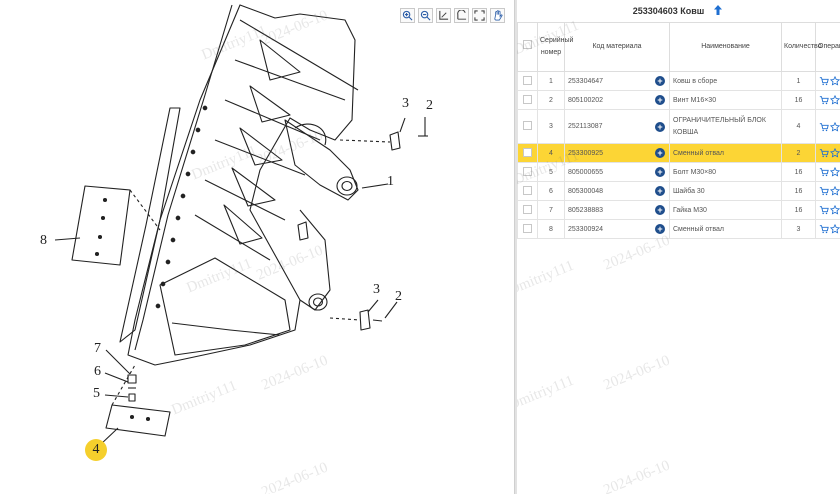 This screenshot has width=840, height=494. I want to click on fullscreen-icon, so click(479, 15).